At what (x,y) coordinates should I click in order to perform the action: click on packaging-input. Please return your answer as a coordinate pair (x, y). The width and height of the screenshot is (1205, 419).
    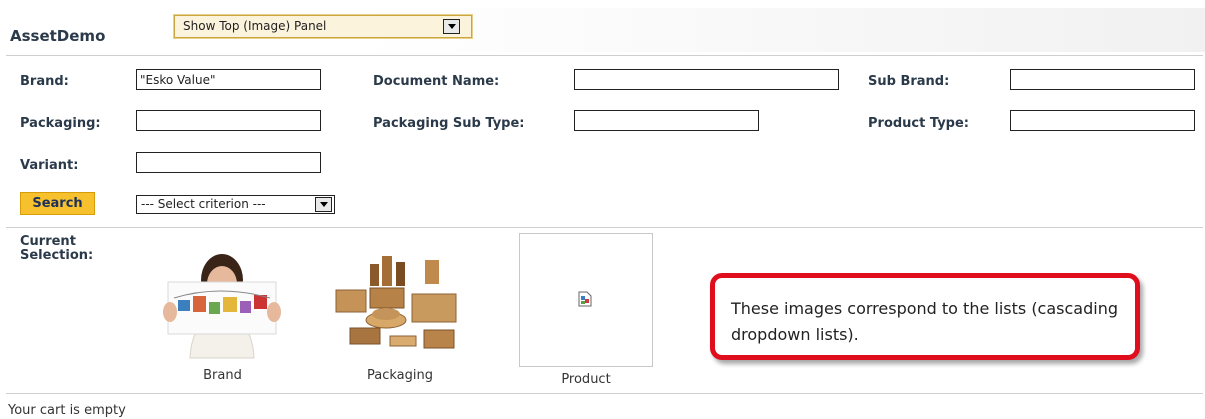
    Looking at the image, I should click on (228, 120).